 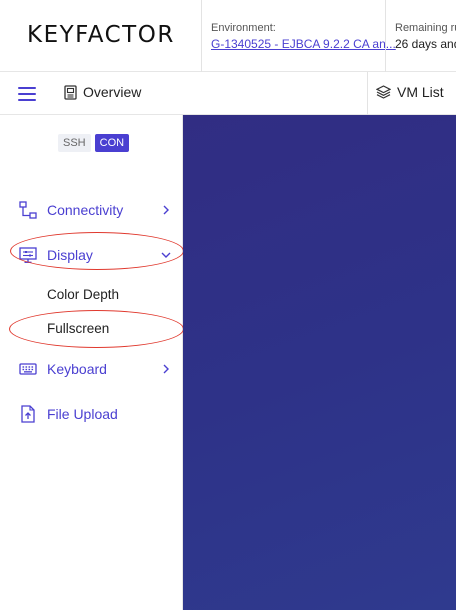 I want to click on toolbar: Overview VM List, so click(x=228, y=93).